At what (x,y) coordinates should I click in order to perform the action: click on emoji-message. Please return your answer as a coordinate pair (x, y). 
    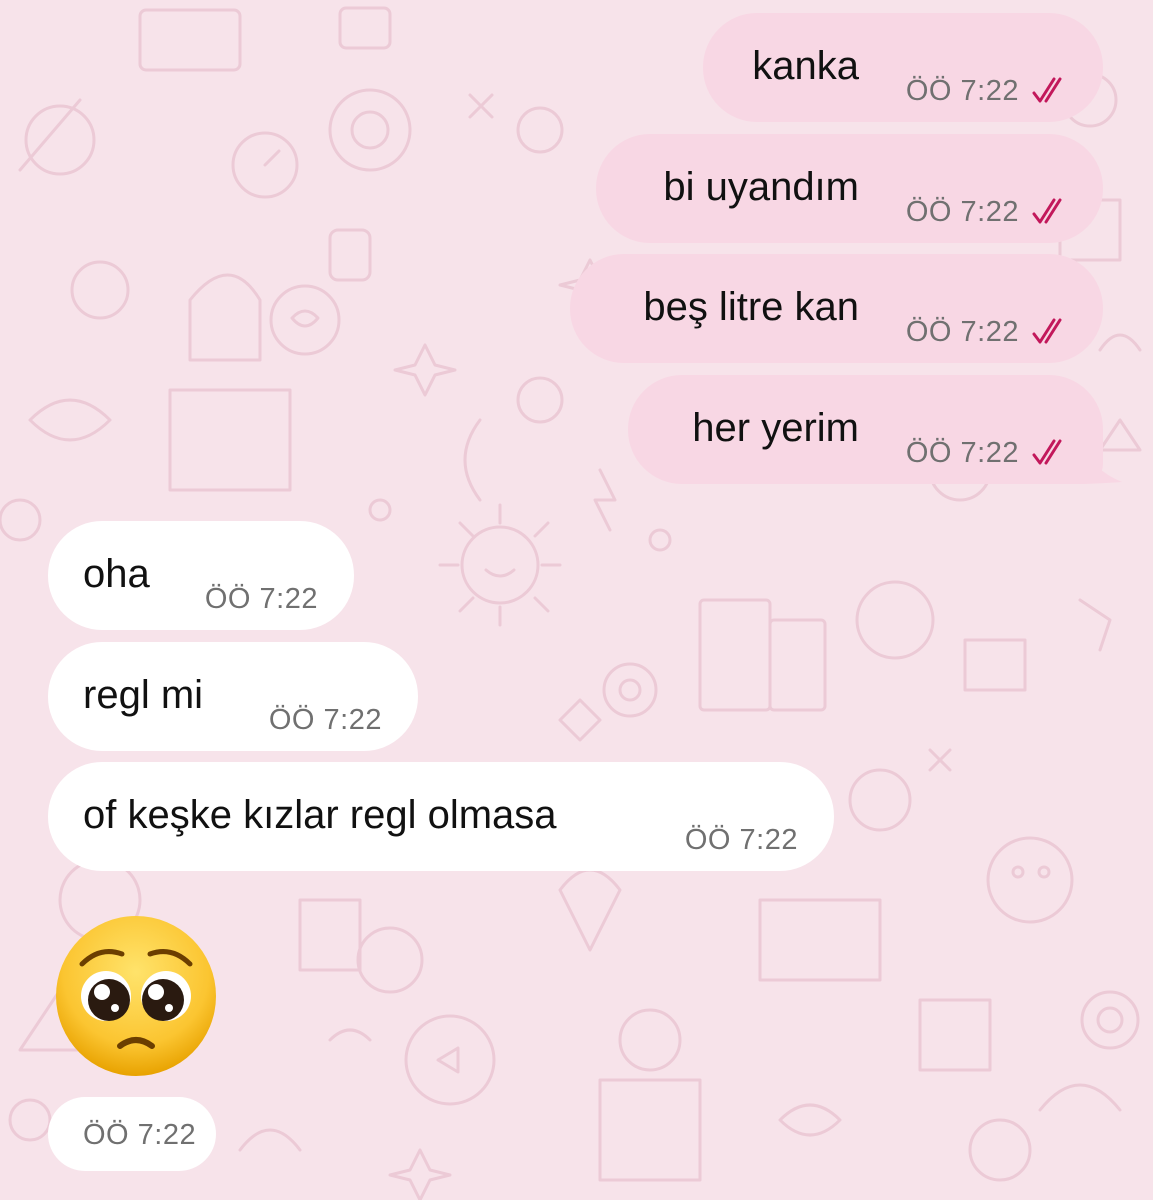
    Looking at the image, I should click on (136, 996).